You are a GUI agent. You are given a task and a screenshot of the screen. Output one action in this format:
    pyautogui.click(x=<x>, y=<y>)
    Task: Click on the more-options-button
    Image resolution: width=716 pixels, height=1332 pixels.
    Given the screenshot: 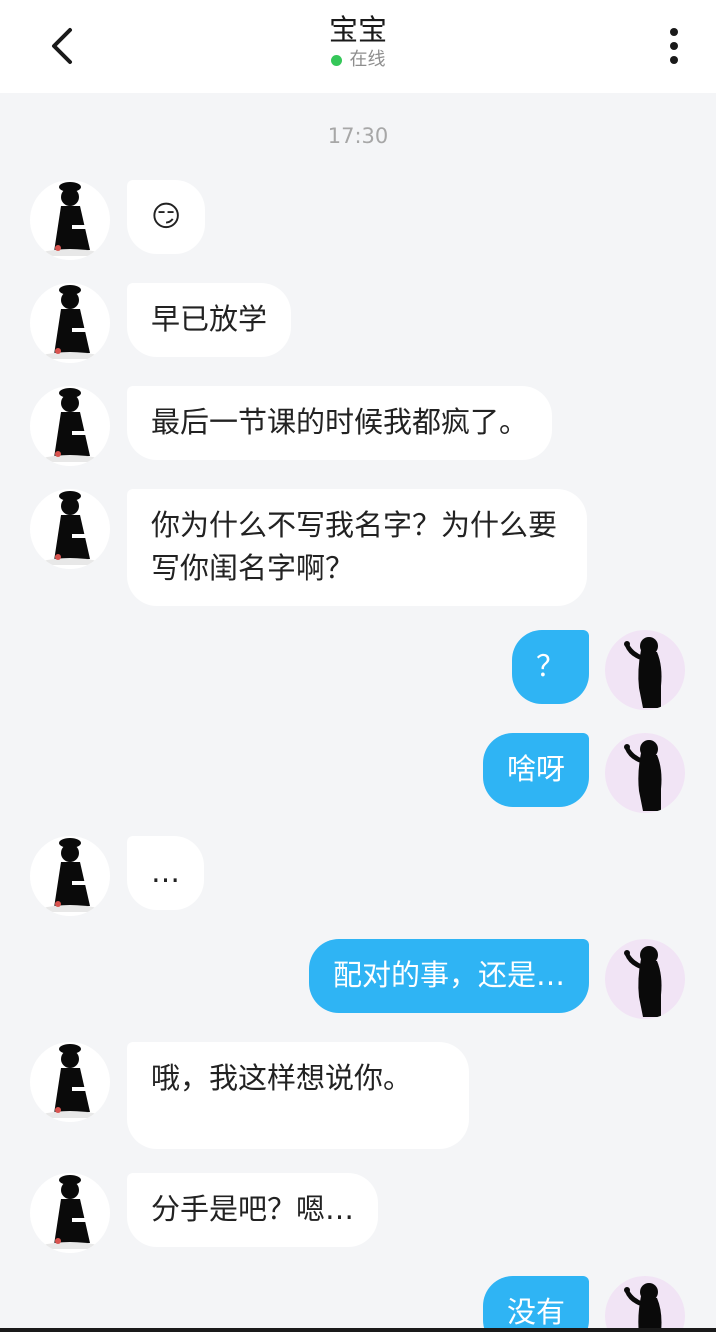 What is the action you would take?
    pyautogui.click(x=674, y=46)
    